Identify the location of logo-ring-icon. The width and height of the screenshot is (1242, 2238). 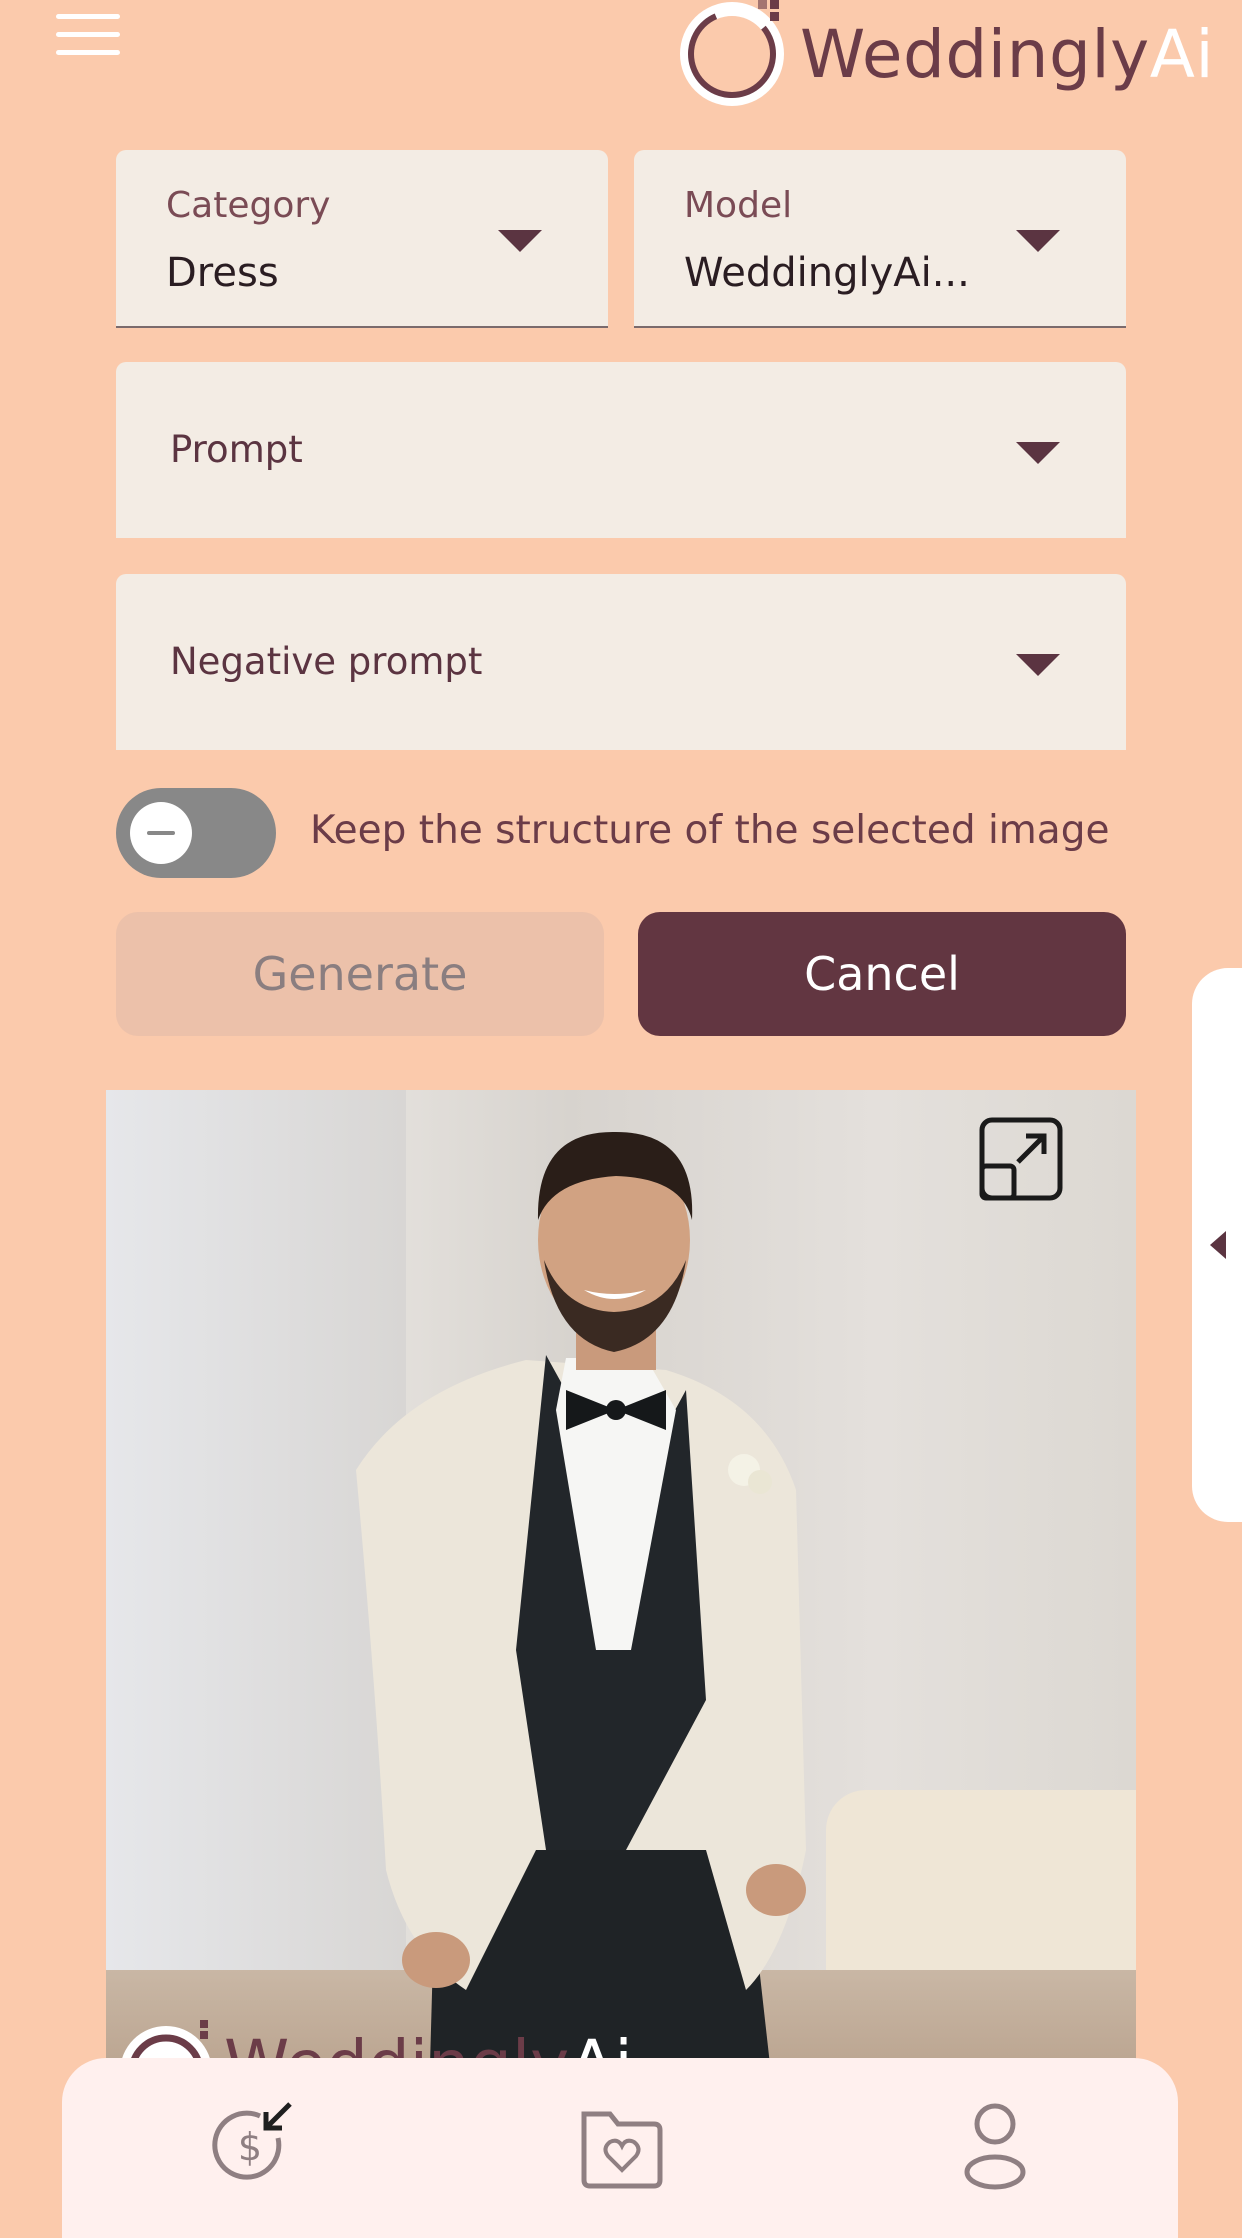
(732, 53).